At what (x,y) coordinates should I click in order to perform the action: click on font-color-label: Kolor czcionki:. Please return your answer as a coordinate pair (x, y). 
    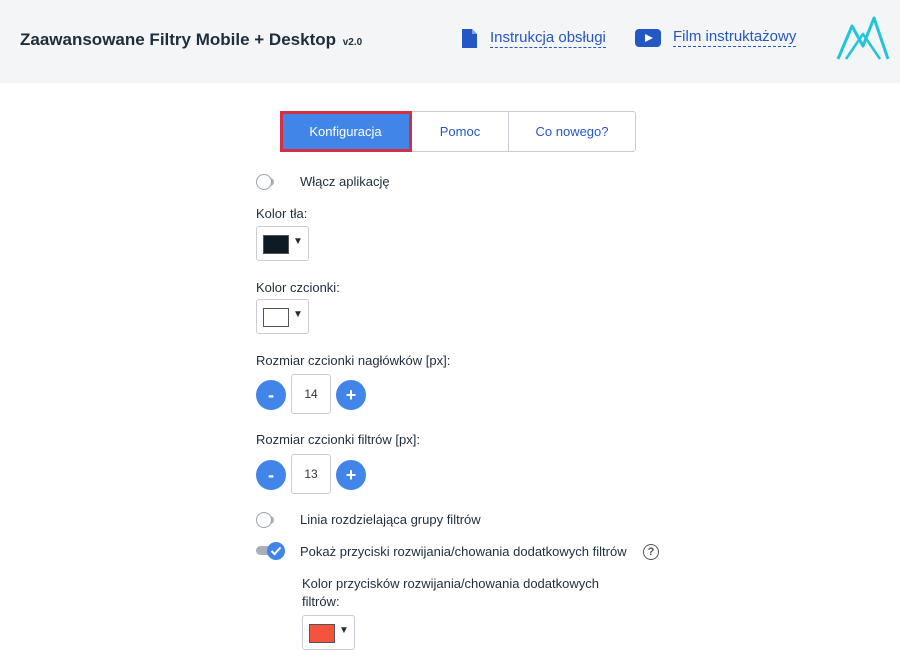
    Looking at the image, I should click on (298, 287).